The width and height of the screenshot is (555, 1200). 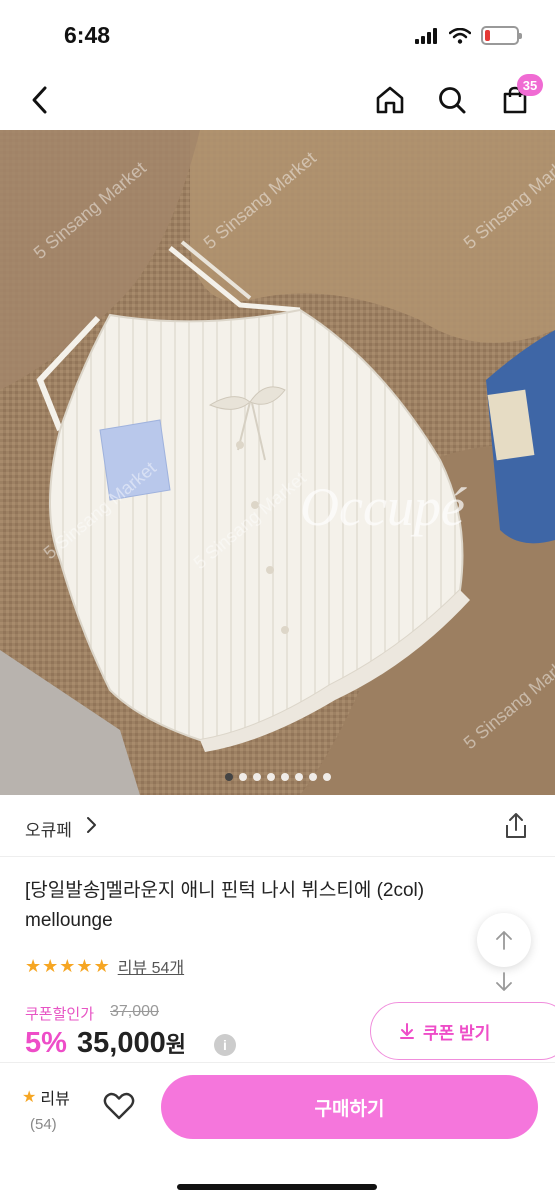 I want to click on sale-price: 35,000원, so click(x=131, y=1043).